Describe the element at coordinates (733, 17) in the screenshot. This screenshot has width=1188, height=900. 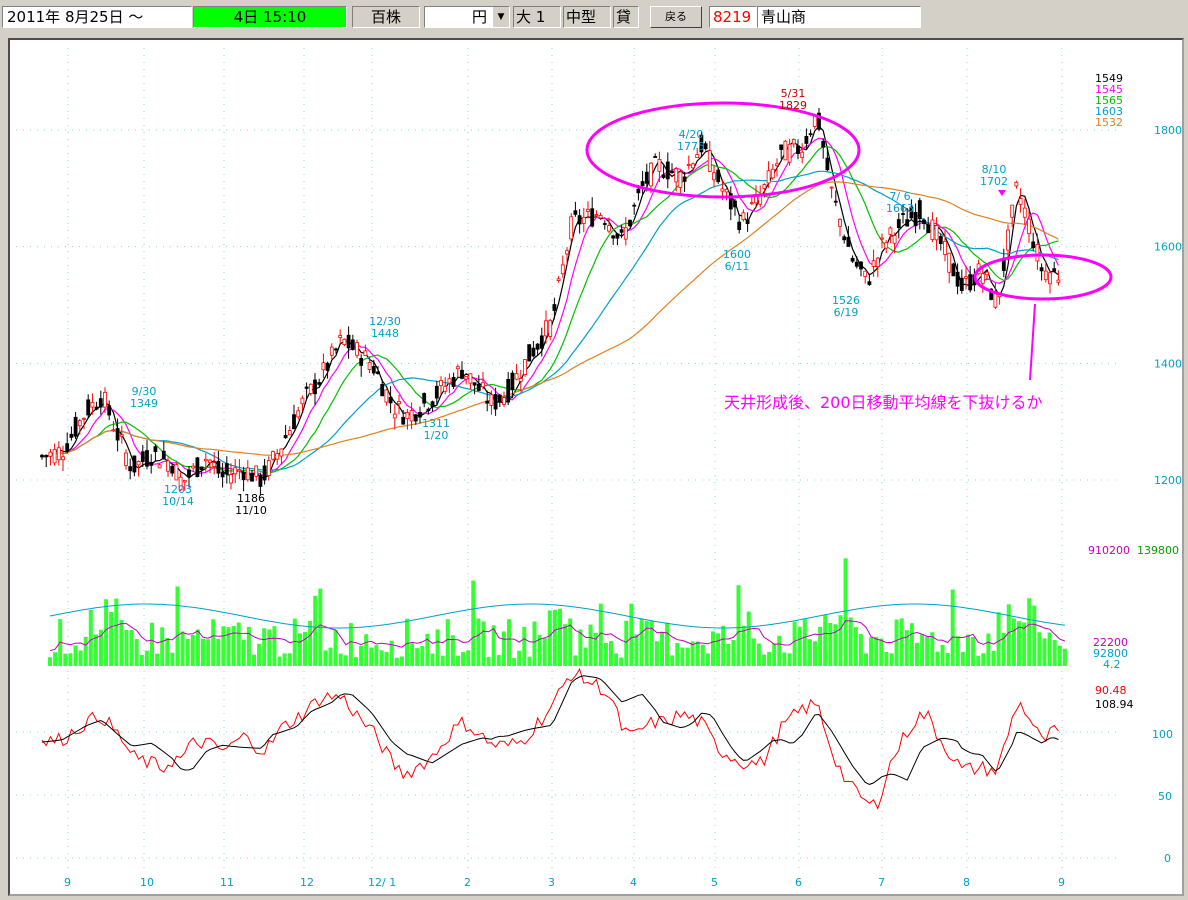
I see `stock-code-field: 8219` at that location.